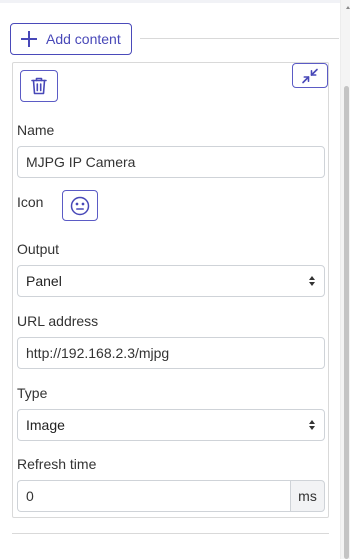 Image resolution: width=350 pixels, height=559 pixels. I want to click on scrollbar-thumb, so click(346, 322).